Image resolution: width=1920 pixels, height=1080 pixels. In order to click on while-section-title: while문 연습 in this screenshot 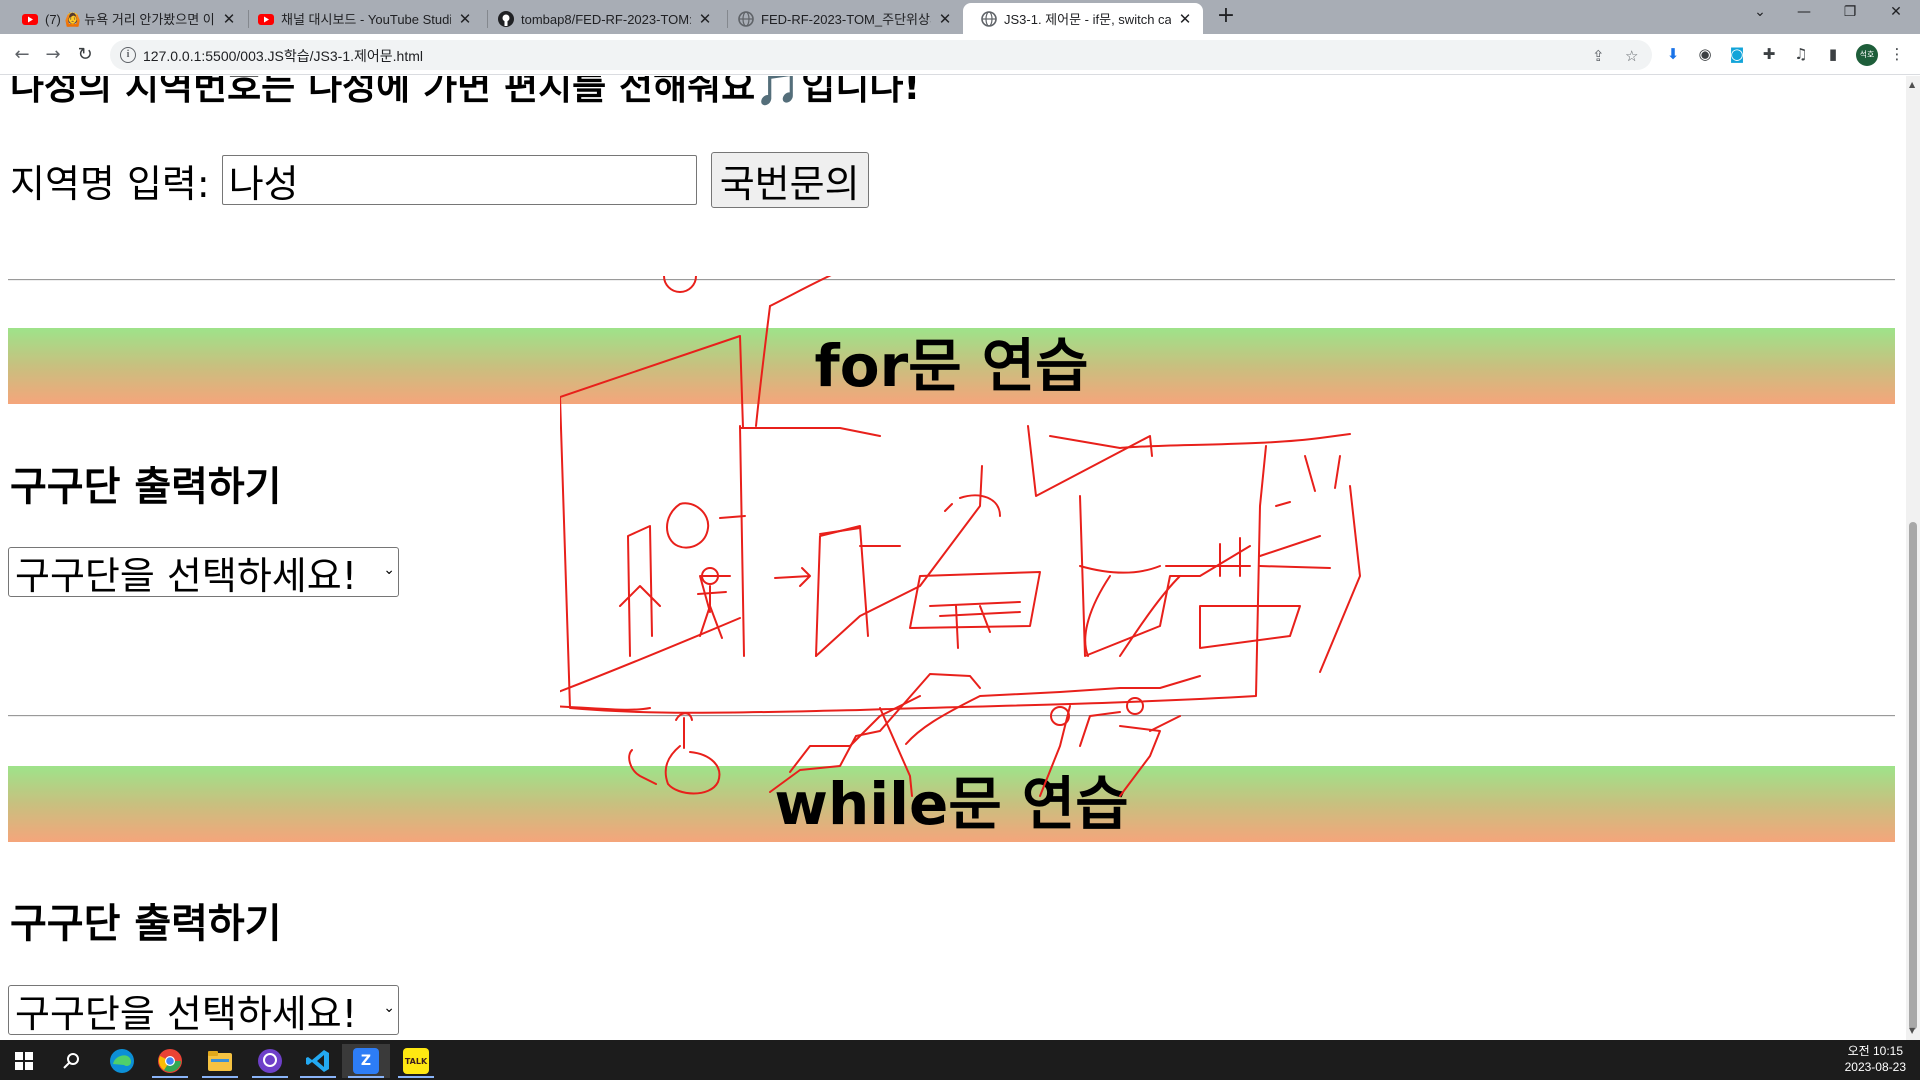, I will do `click(951, 804)`.